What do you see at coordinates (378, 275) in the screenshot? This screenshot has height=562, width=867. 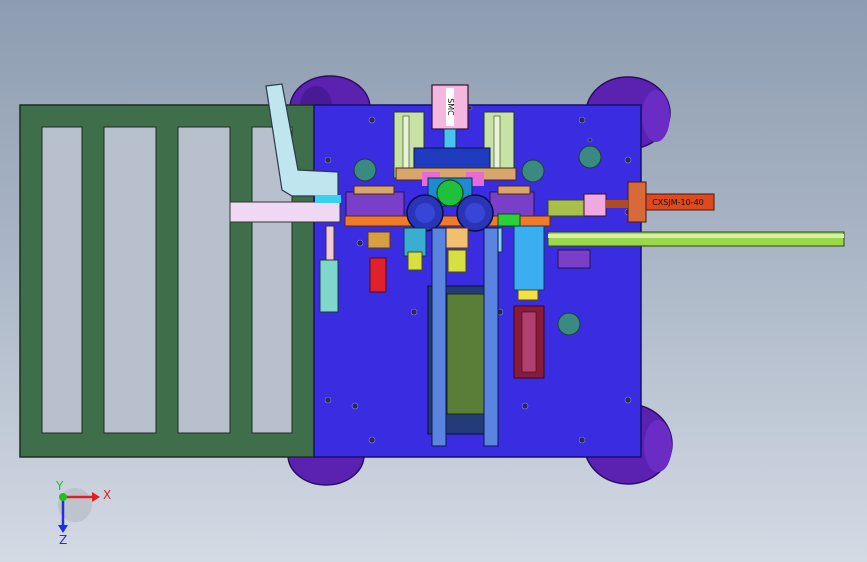 I see `red-block` at bounding box center [378, 275].